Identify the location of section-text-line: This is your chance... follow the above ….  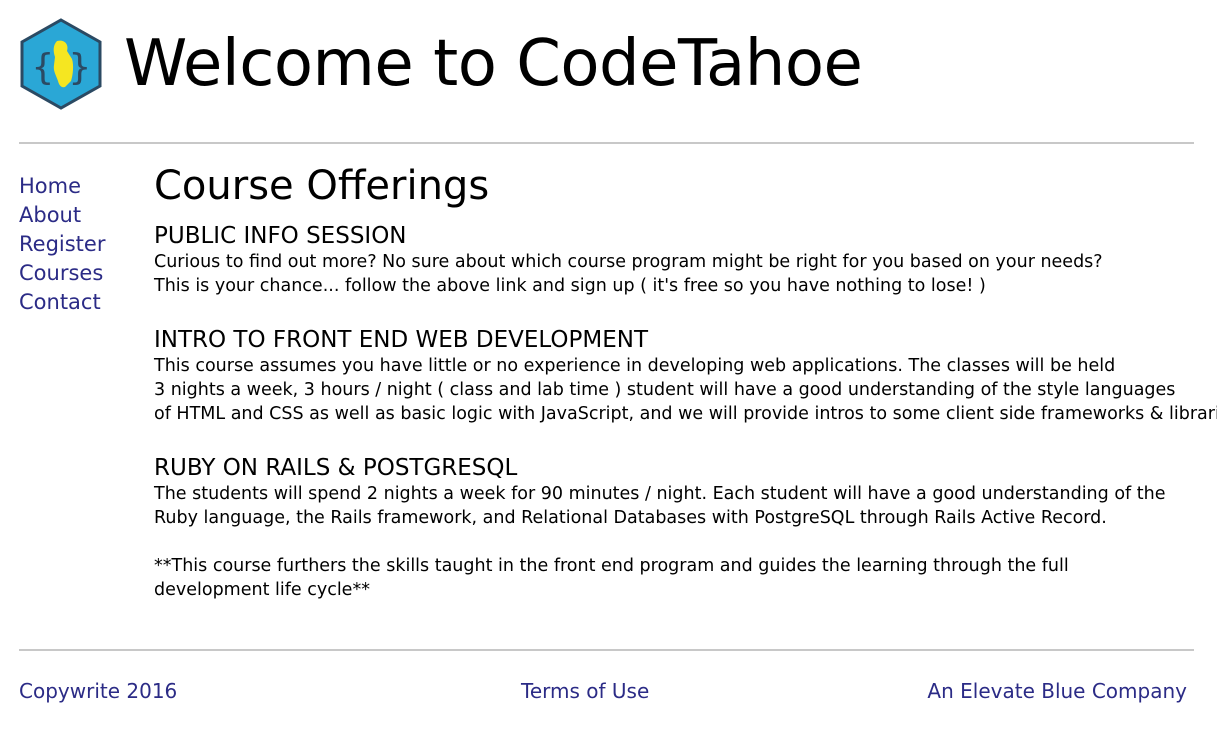
(570, 286).